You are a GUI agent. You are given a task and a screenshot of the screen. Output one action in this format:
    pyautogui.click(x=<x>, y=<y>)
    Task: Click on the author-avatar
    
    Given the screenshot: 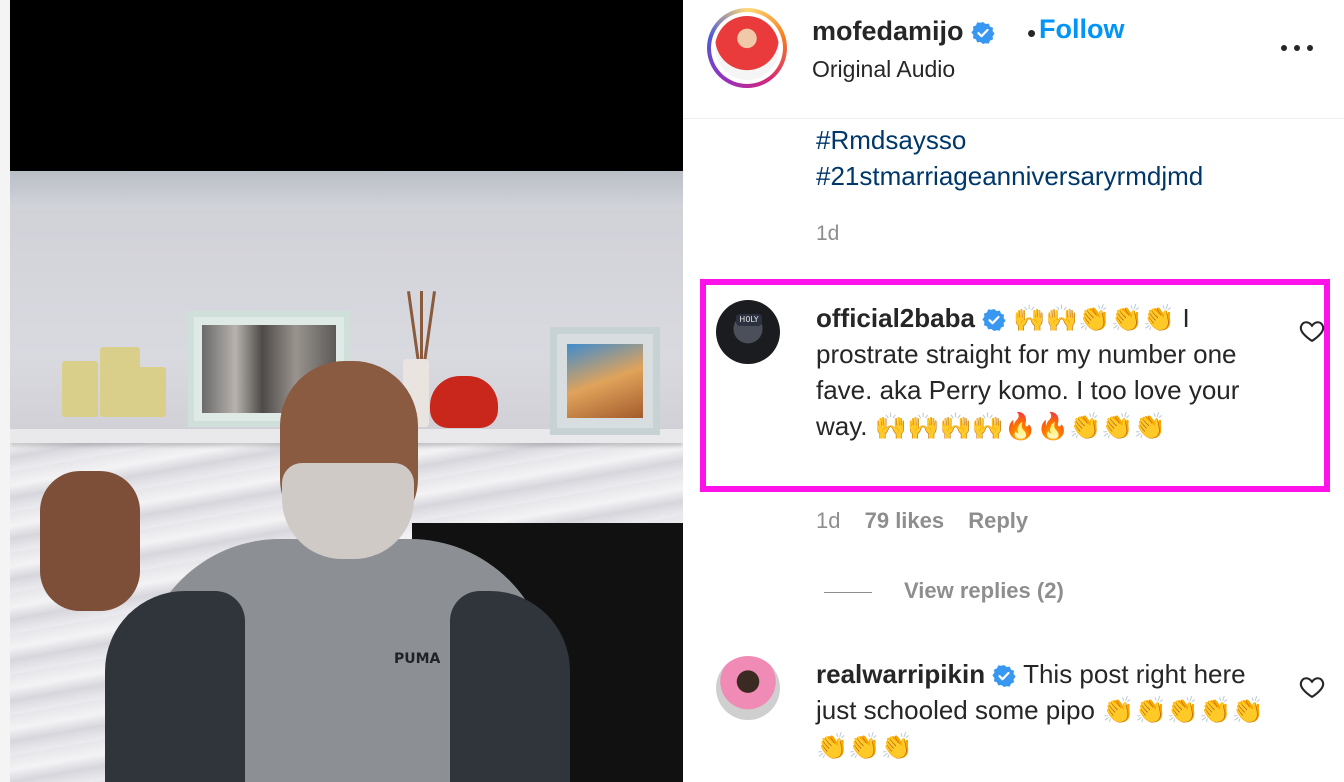 What is the action you would take?
    pyautogui.click(x=747, y=48)
    